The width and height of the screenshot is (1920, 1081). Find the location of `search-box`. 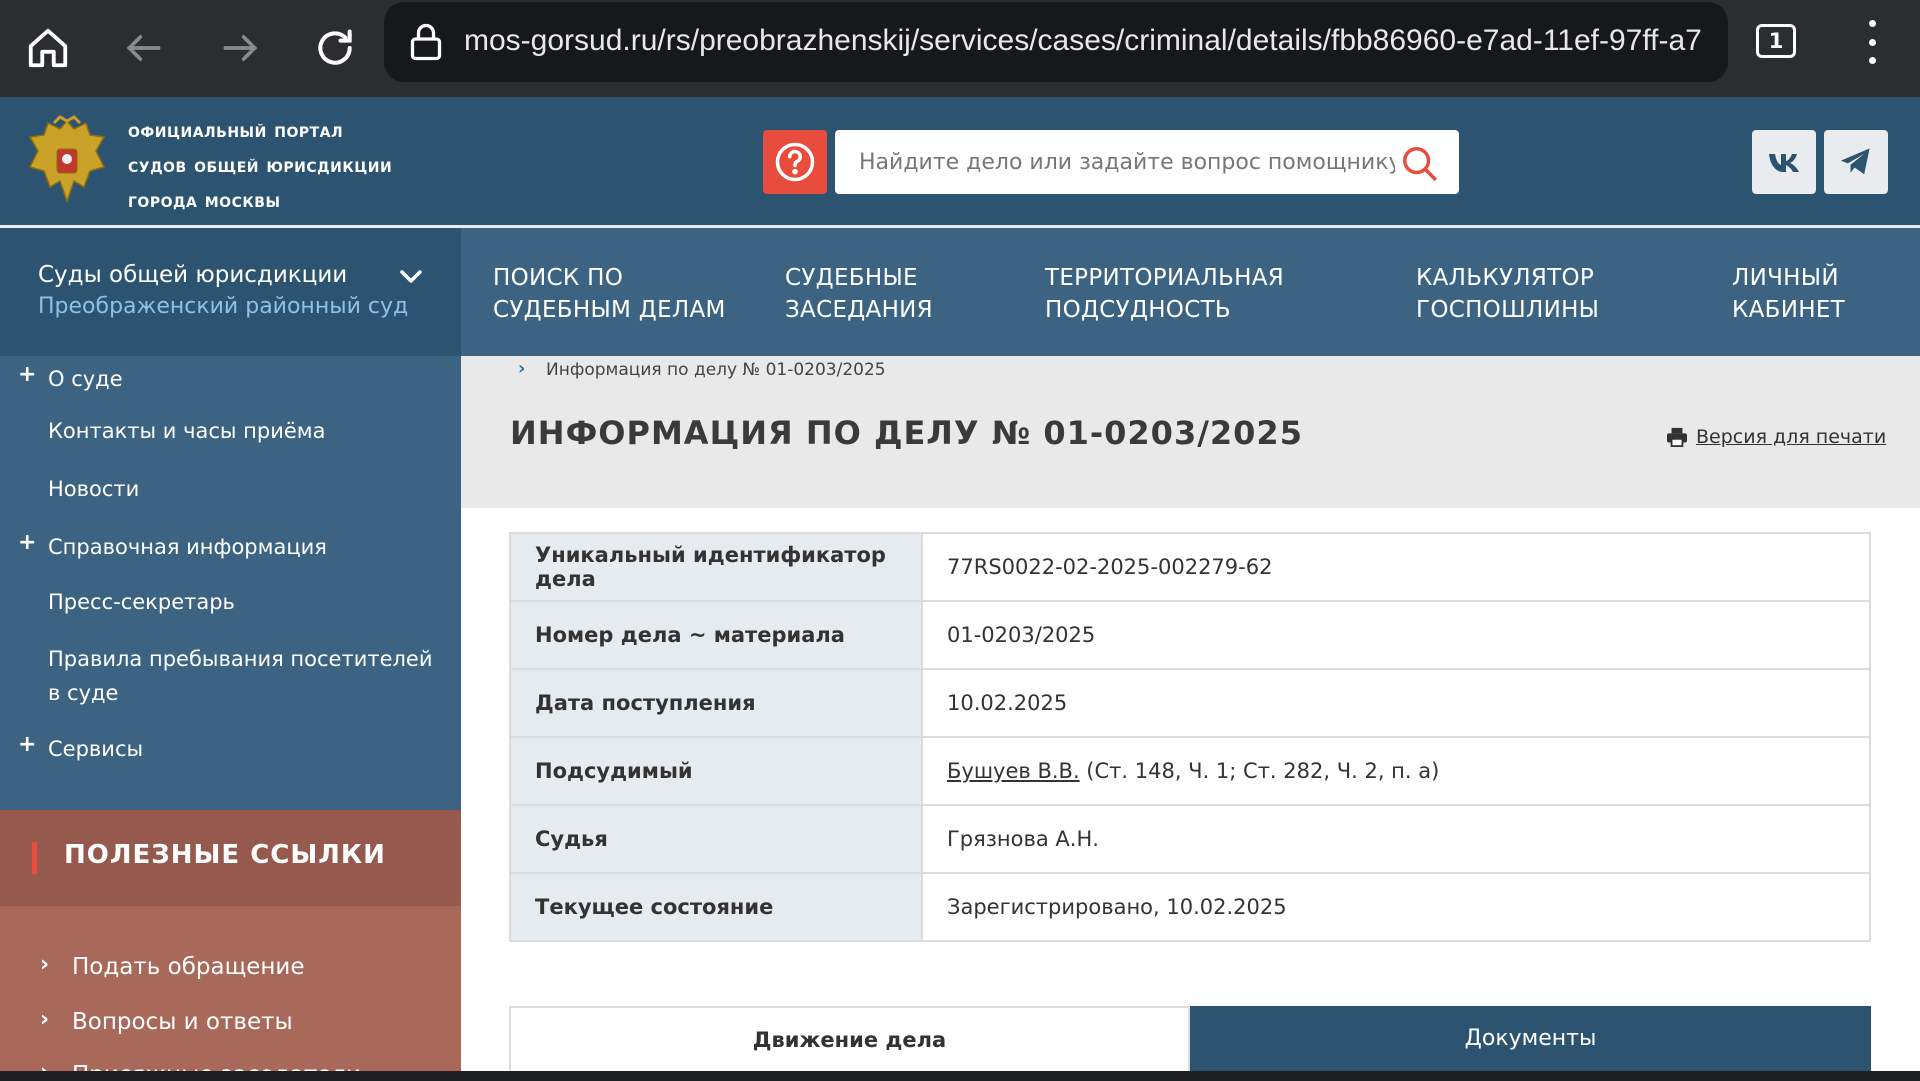

search-box is located at coordinates (1147, 162).